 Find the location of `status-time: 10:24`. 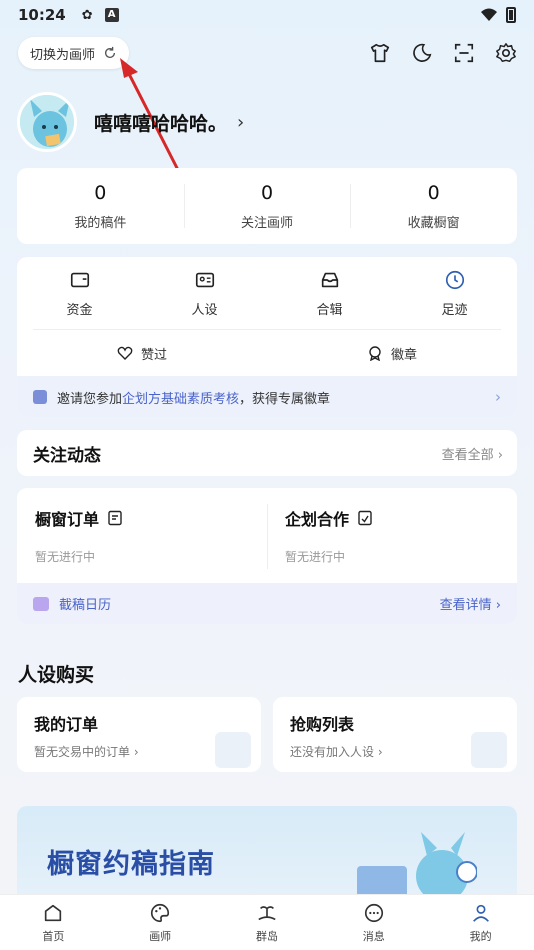

status-time: 10:24 is located at coordinates (42, 15).